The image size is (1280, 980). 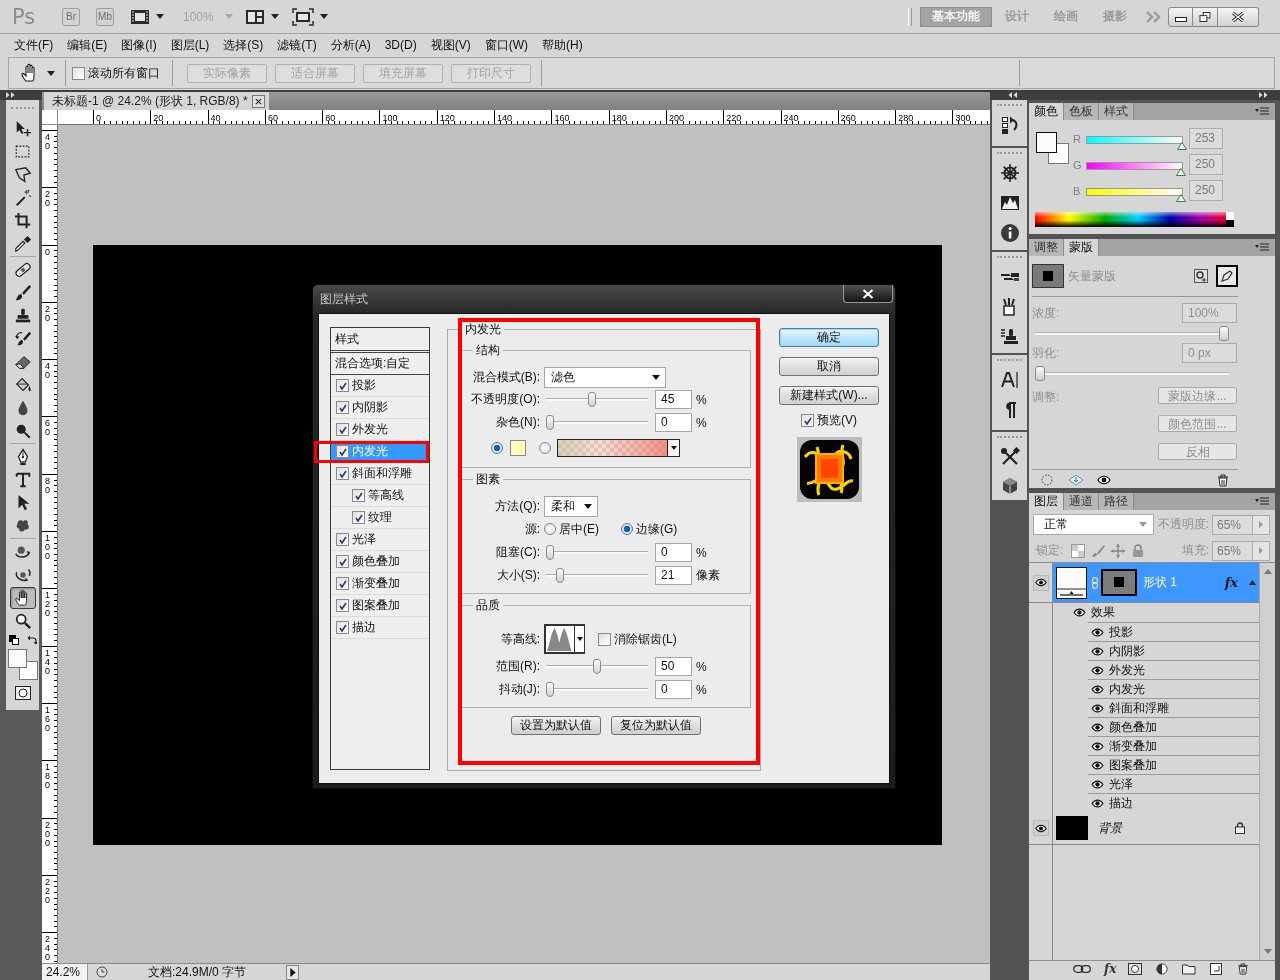 What do you see at coordinates (1110, 968) in the screenshot?
I see `add-style-button: fx` at bounding box center [1110, 968].